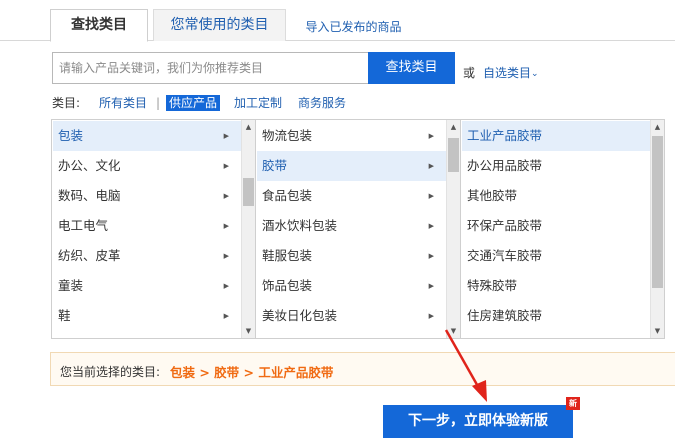  Describe the element at coordinates (252, 372) in the screenshot. I see `selected-category-path: 包装 > 胶带 > 工业产品胶带` at that location.